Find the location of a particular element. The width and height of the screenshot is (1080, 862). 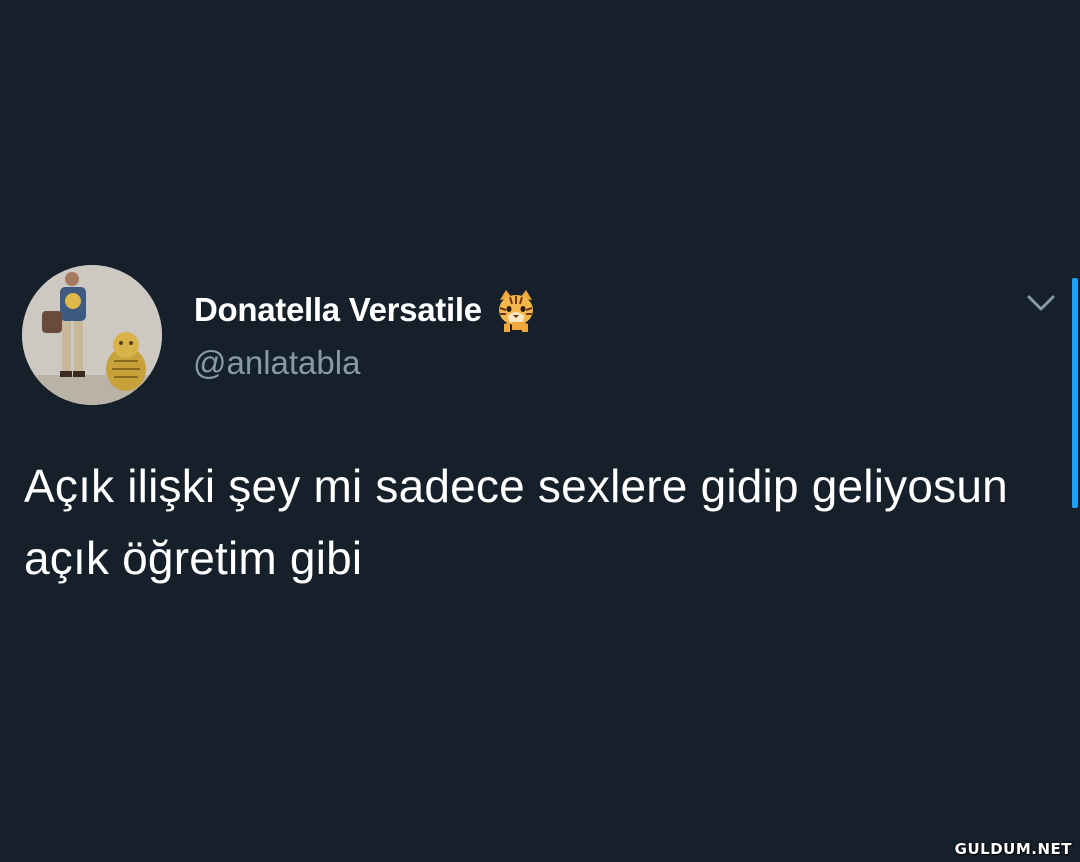

scrollbar is located at coordinates (1075, 393).